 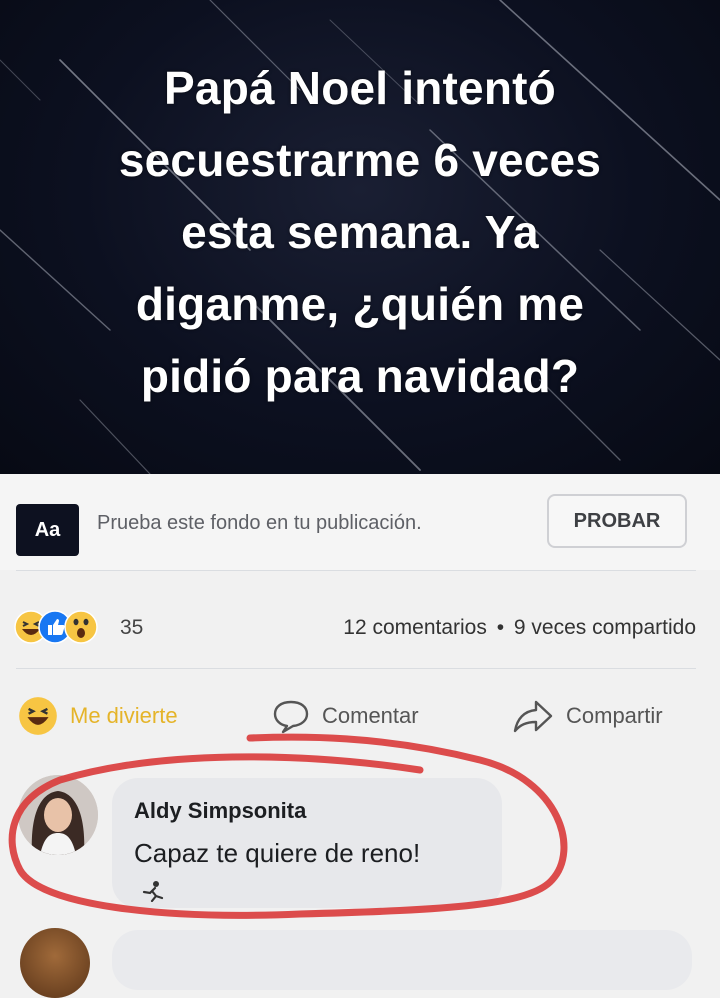 What do you see at coordinates (277, 853) in the screenshot?
I see `comment-text: Capaz te quiere de reno!` at bounding box center [277, 853].